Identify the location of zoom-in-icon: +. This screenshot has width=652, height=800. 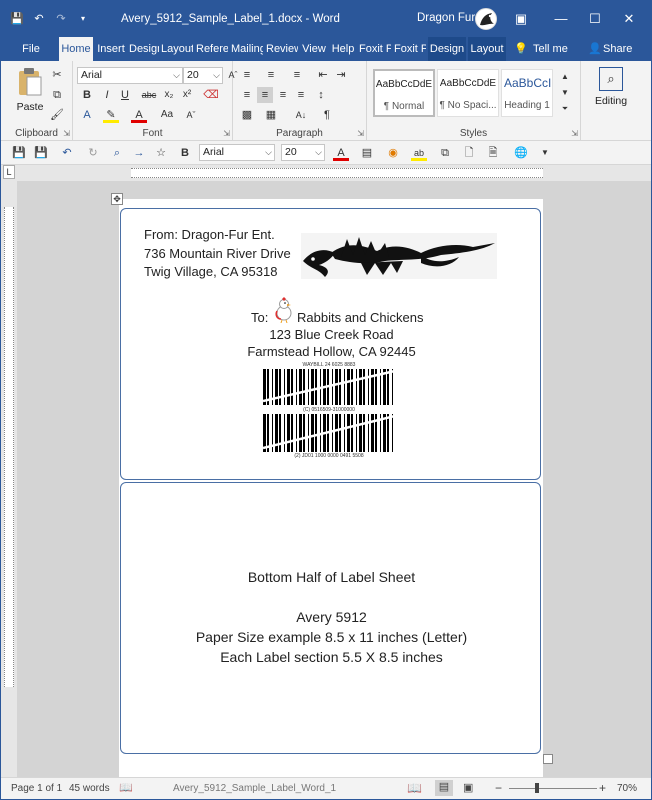
(602, 788).